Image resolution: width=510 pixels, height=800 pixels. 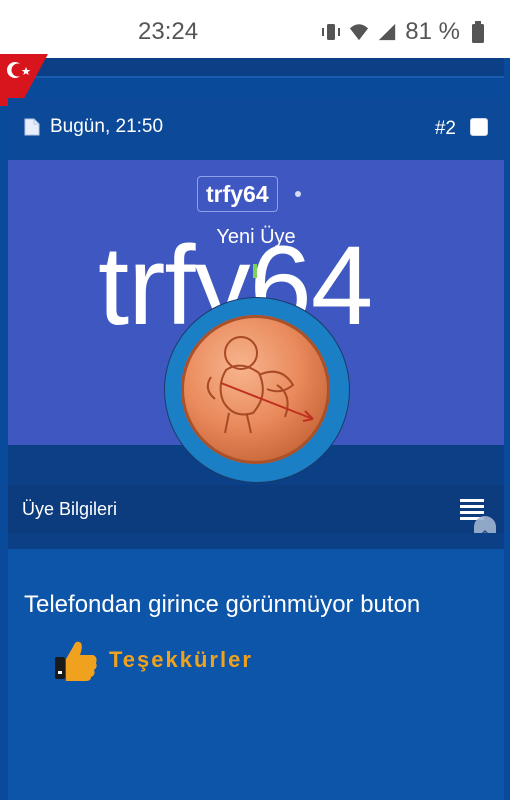 I want to click on post-header: Bugün, 21:50 #2, so click(x=256, y=129).